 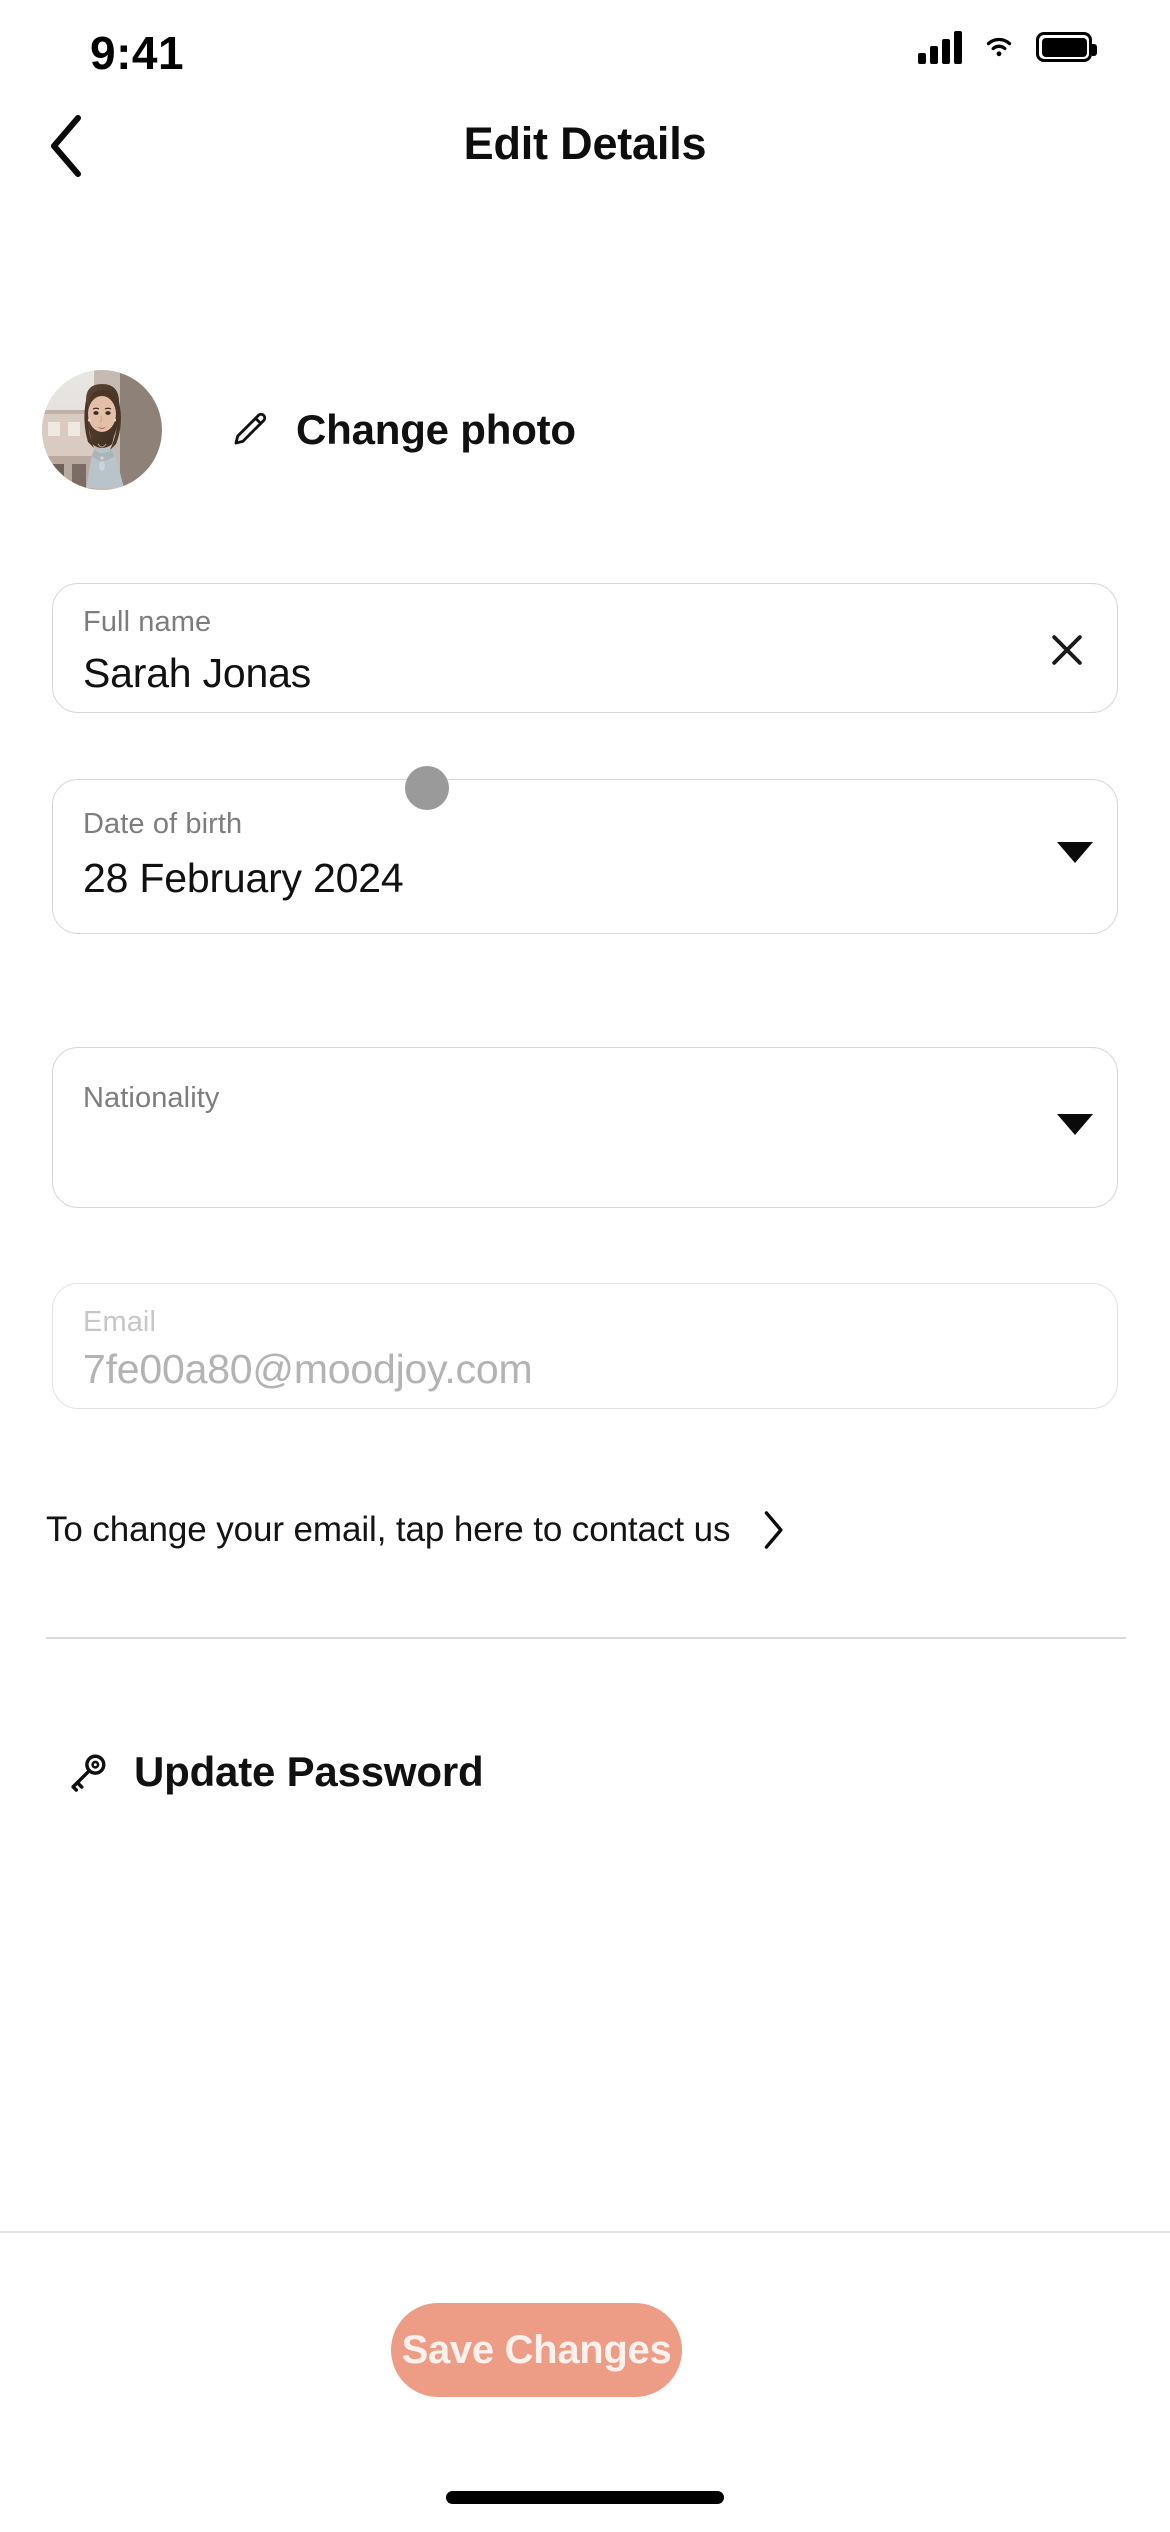 I want to click on home-indicator, so click(x=585, y=2497).